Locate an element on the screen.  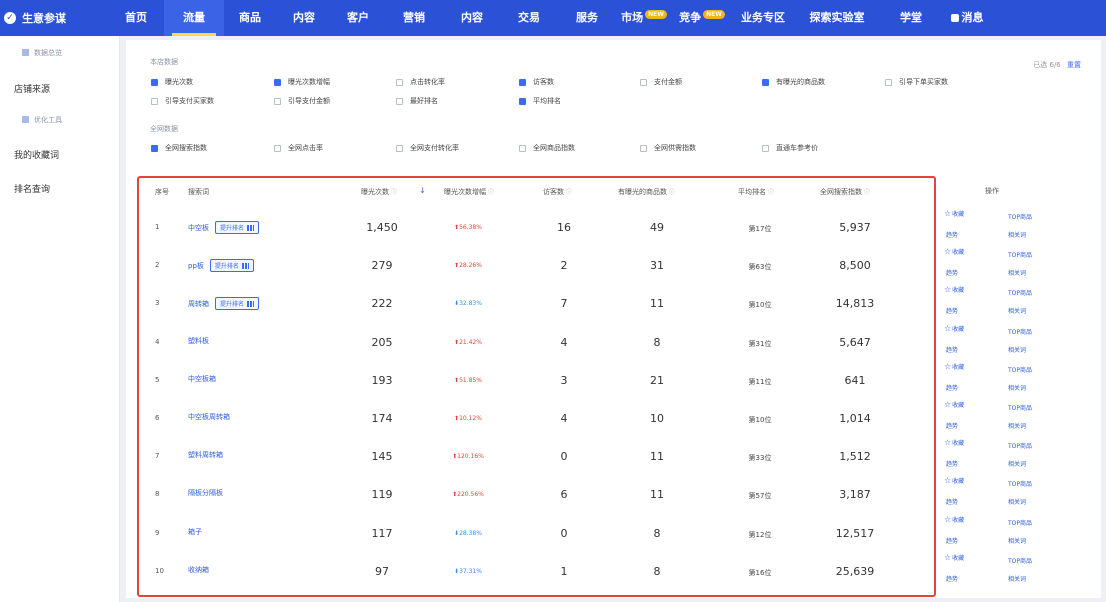
nav-item: 交易 is located at coordinates (529, 18).